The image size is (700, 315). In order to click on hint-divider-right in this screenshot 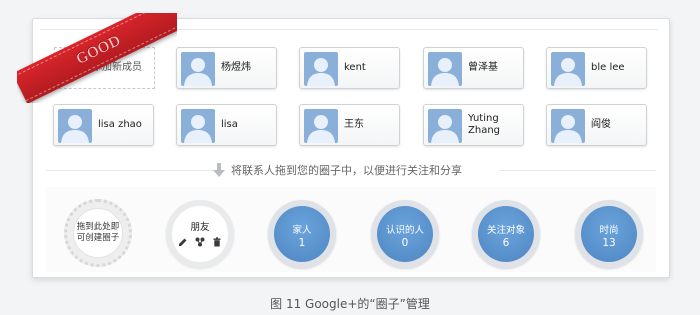, I will do `click(578, 170)`.